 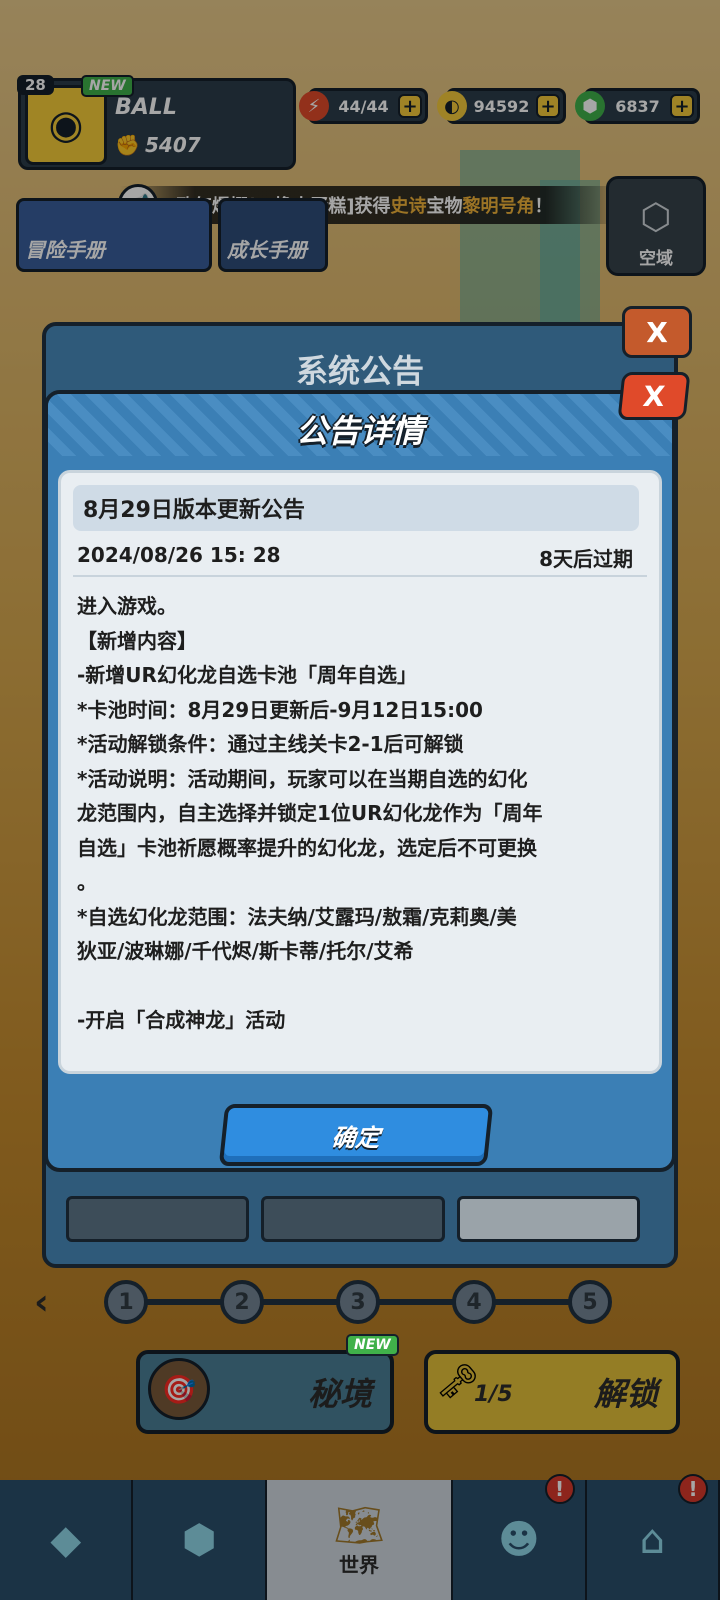 What do you see at coordinates (307, 847) in the screenshot?
I see `body-line: 自选」卡池祈愿概率提升的幻化龙，选定后不可更换` at bounding box center [307, 847].